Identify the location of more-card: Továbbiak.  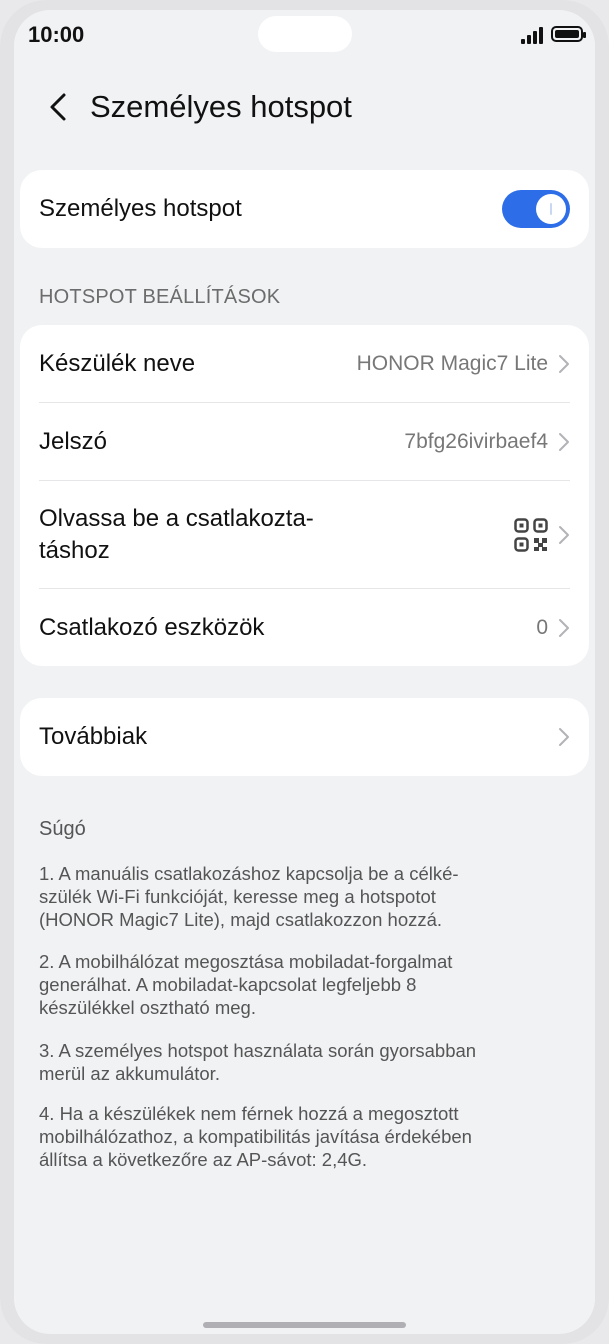
(304, 737).